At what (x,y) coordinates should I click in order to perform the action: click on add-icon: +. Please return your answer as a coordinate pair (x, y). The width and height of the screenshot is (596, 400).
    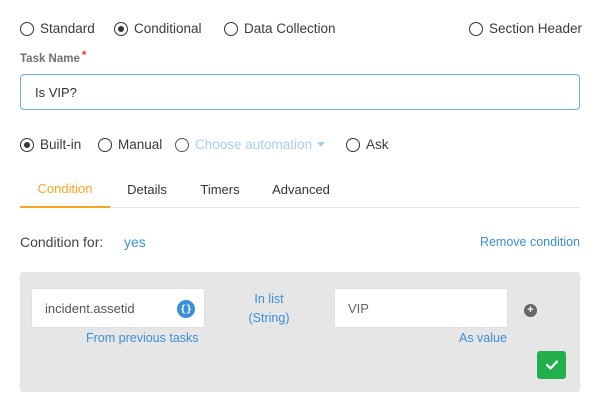
    Looking at the image, I should click on (530, 310).